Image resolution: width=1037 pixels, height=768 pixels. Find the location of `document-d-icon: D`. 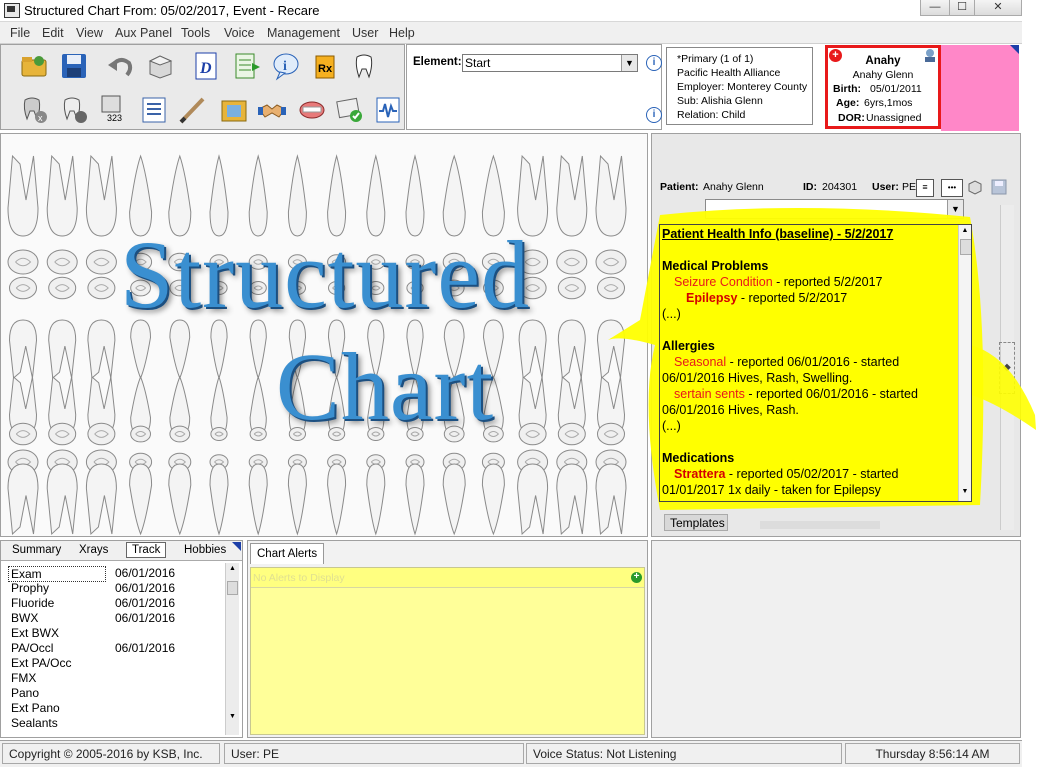

document-d-icon: D is located at coordinates (206, 66).